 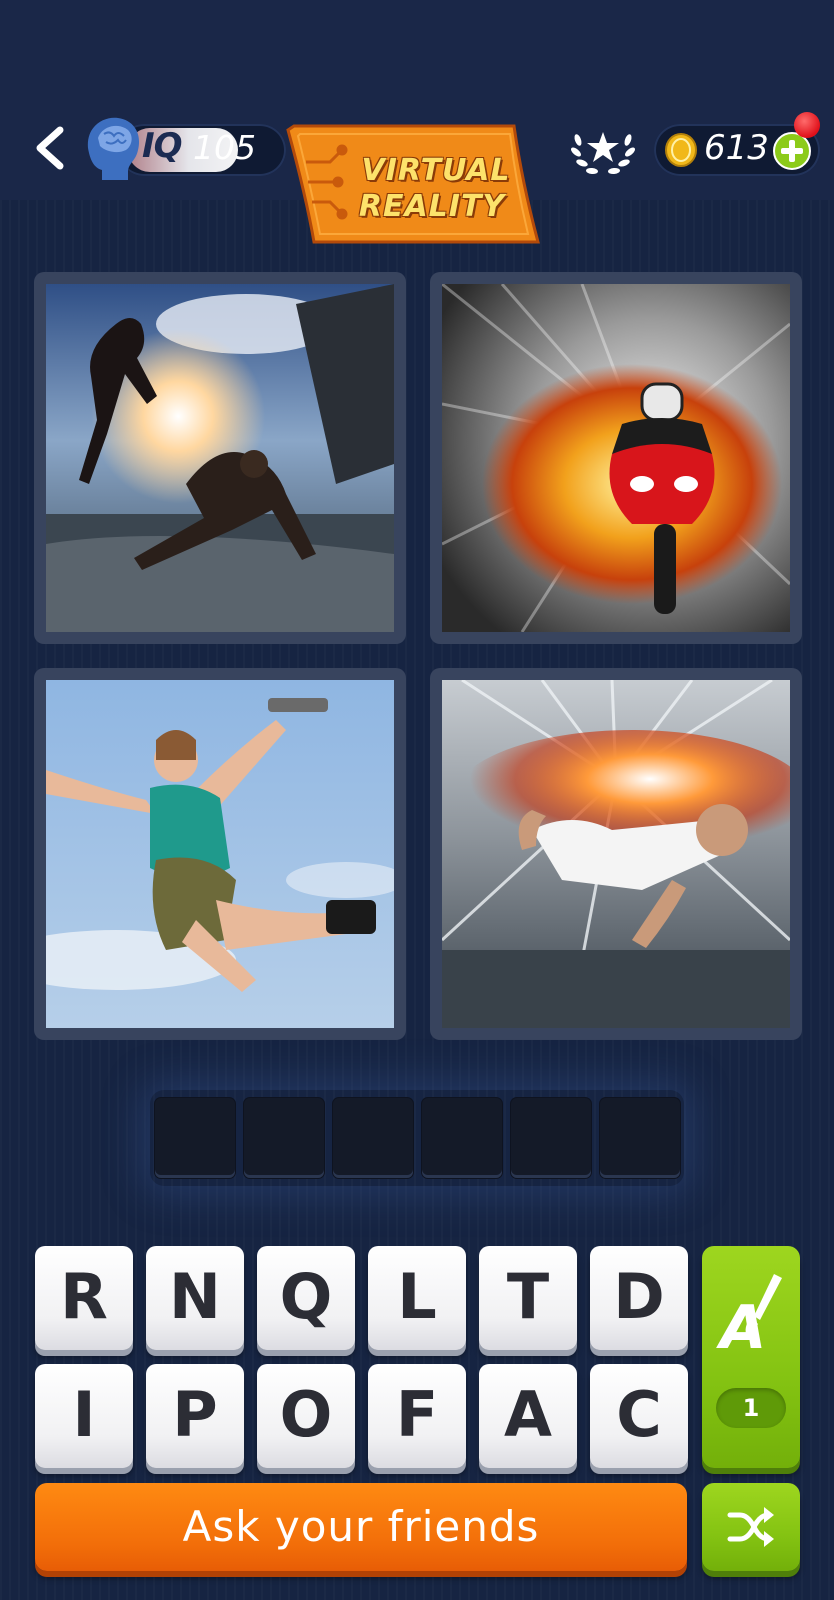 What do you see at coordinates (84, 1416) in the screenshot?
I see `letter-key: I` at bounding box center [84, 1416].